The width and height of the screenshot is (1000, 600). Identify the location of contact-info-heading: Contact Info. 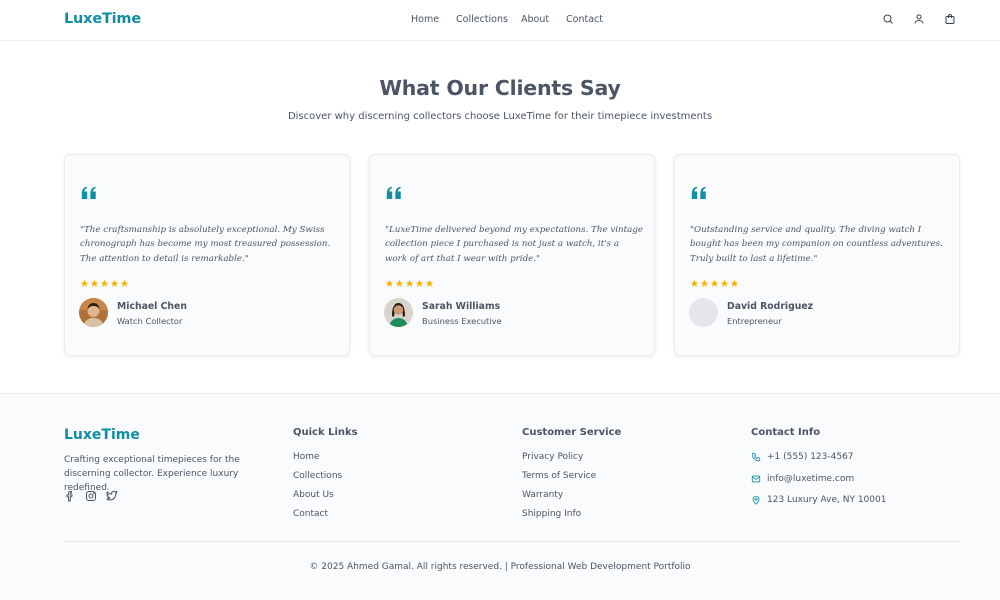
(786, 432).